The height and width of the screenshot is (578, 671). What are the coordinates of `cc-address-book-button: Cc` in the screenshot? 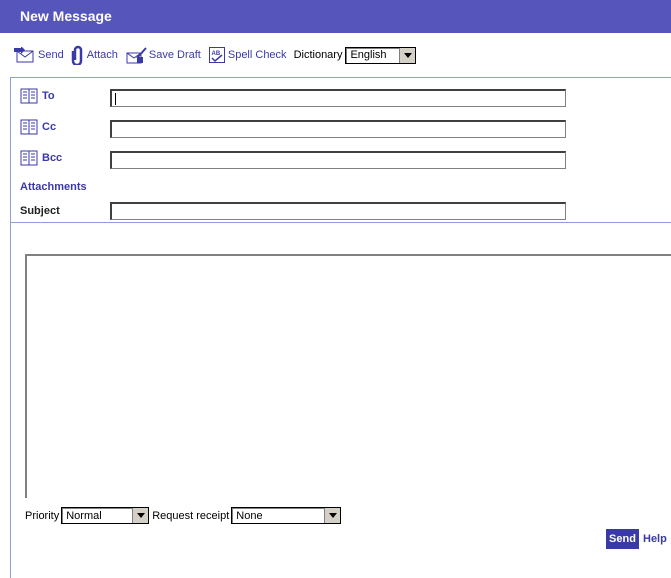 It's located at (38, 127).